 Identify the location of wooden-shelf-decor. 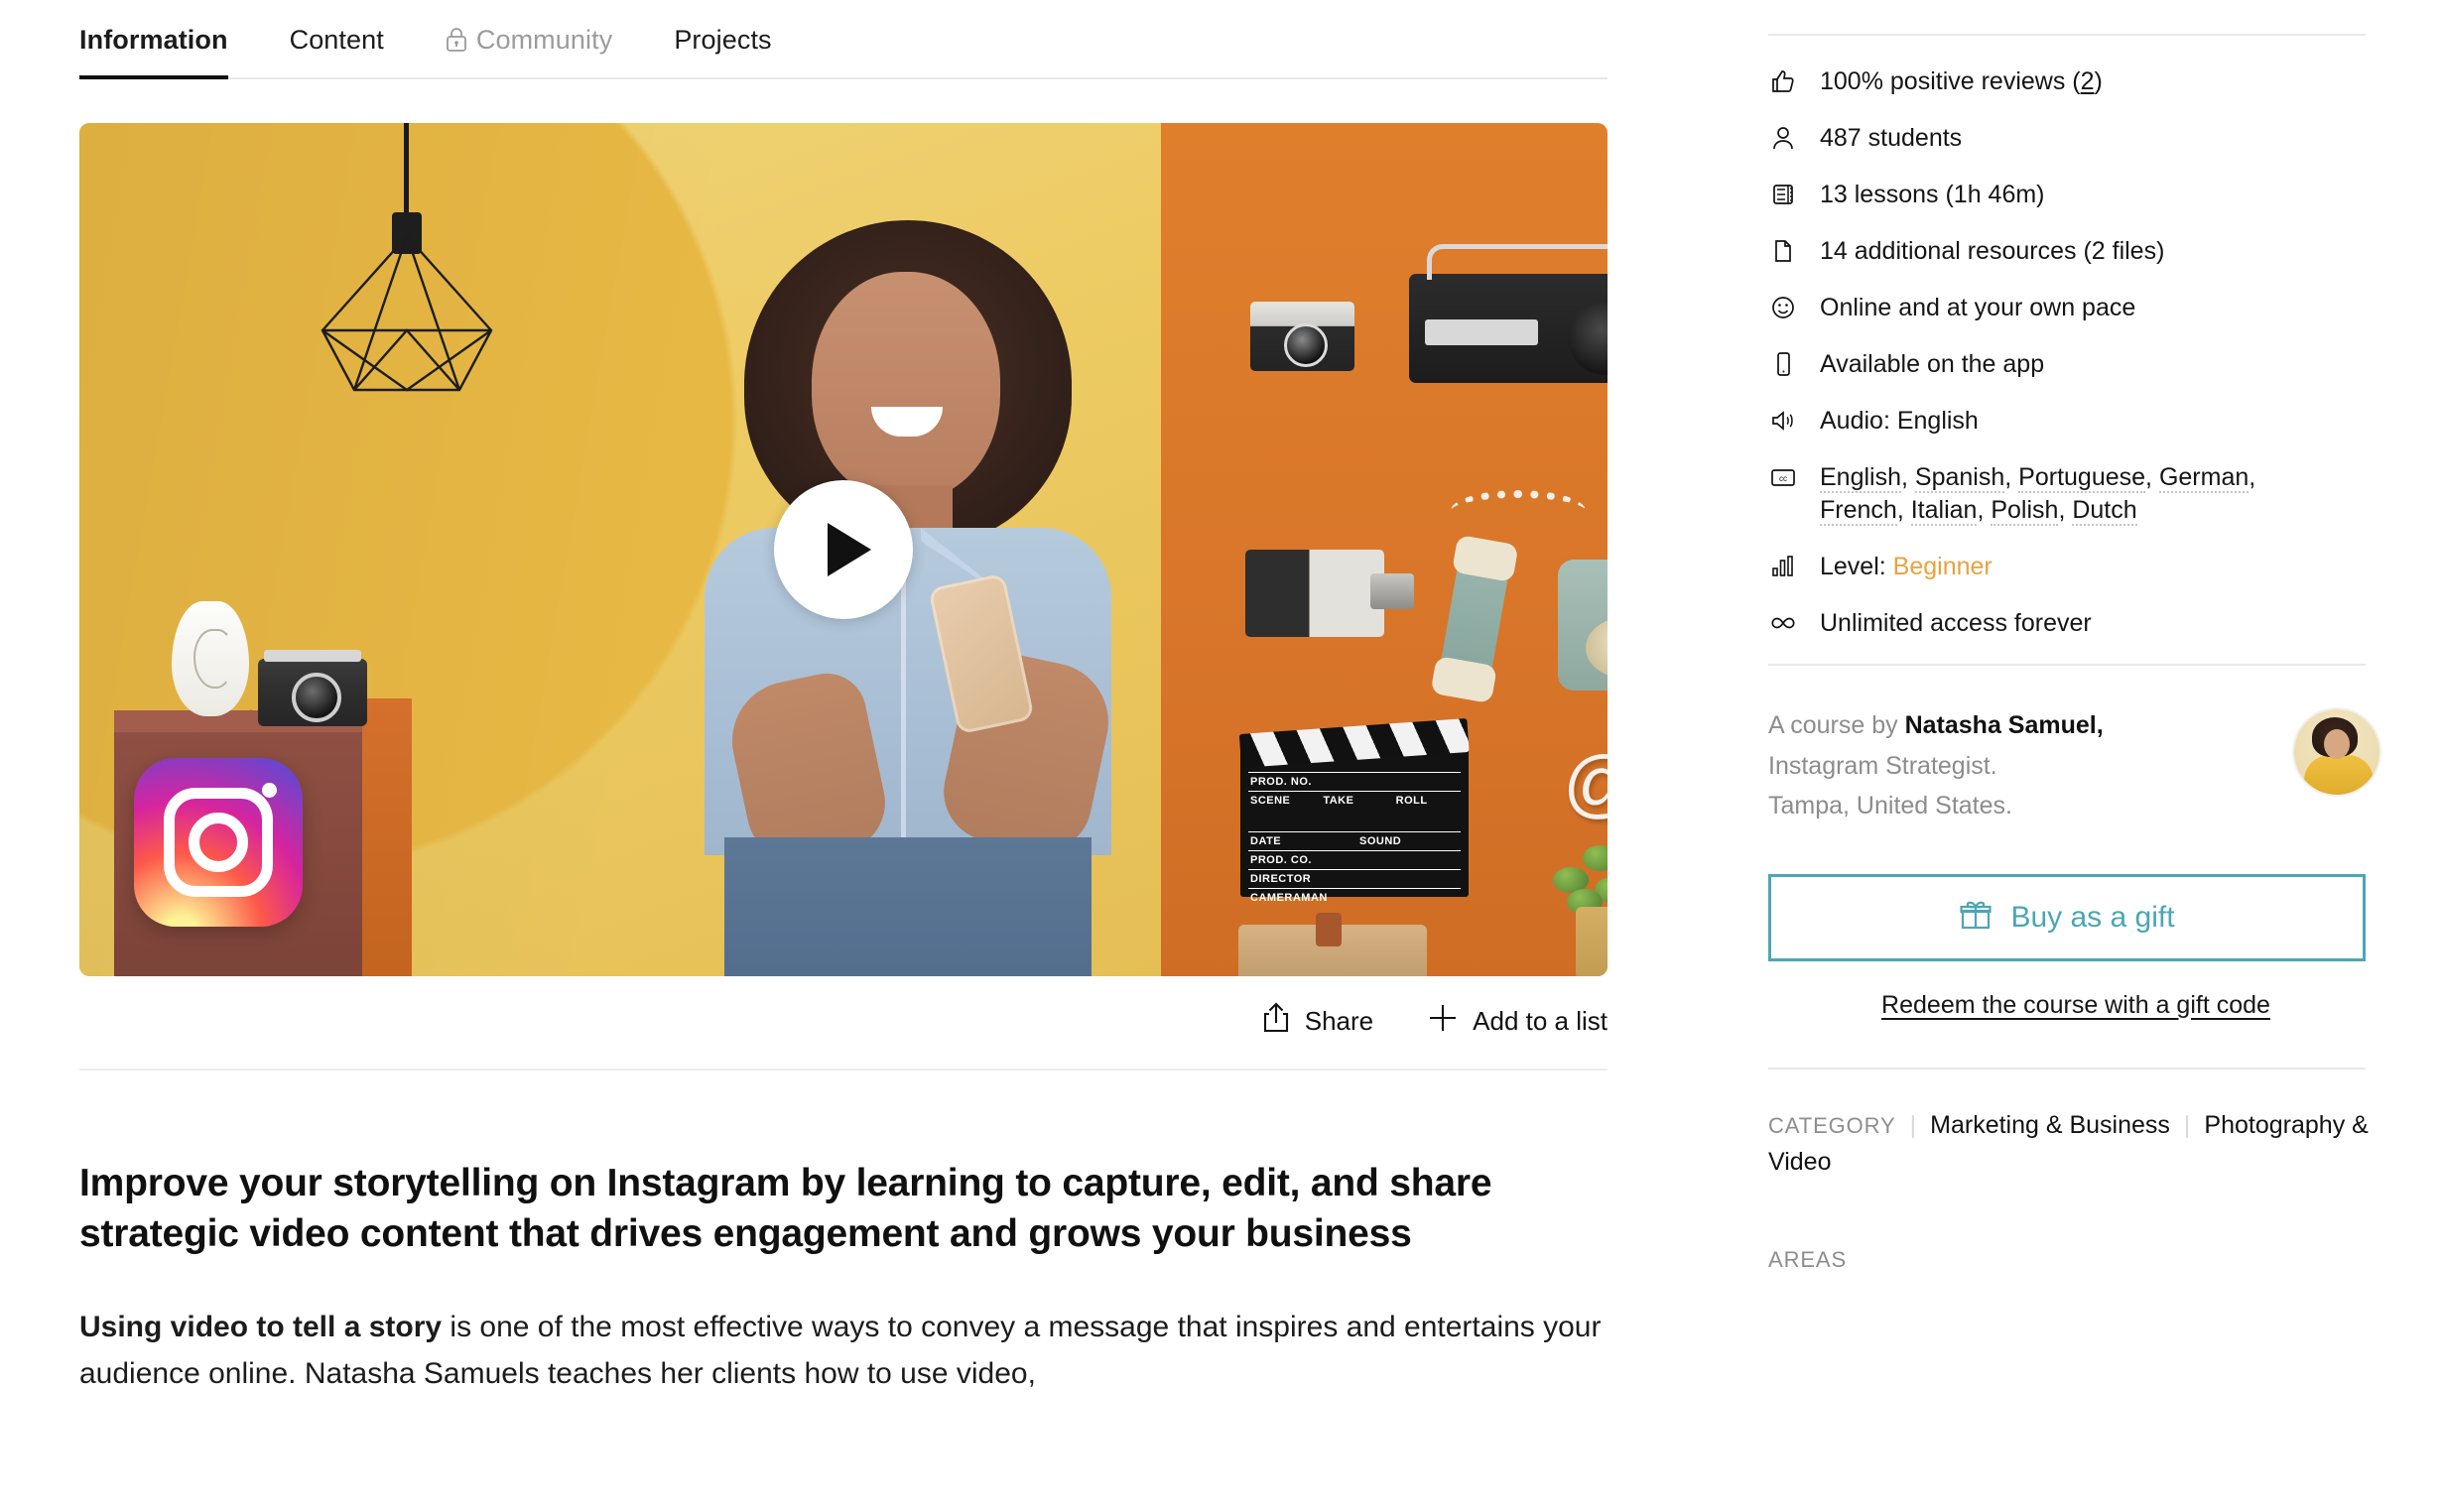
(1332, 944).